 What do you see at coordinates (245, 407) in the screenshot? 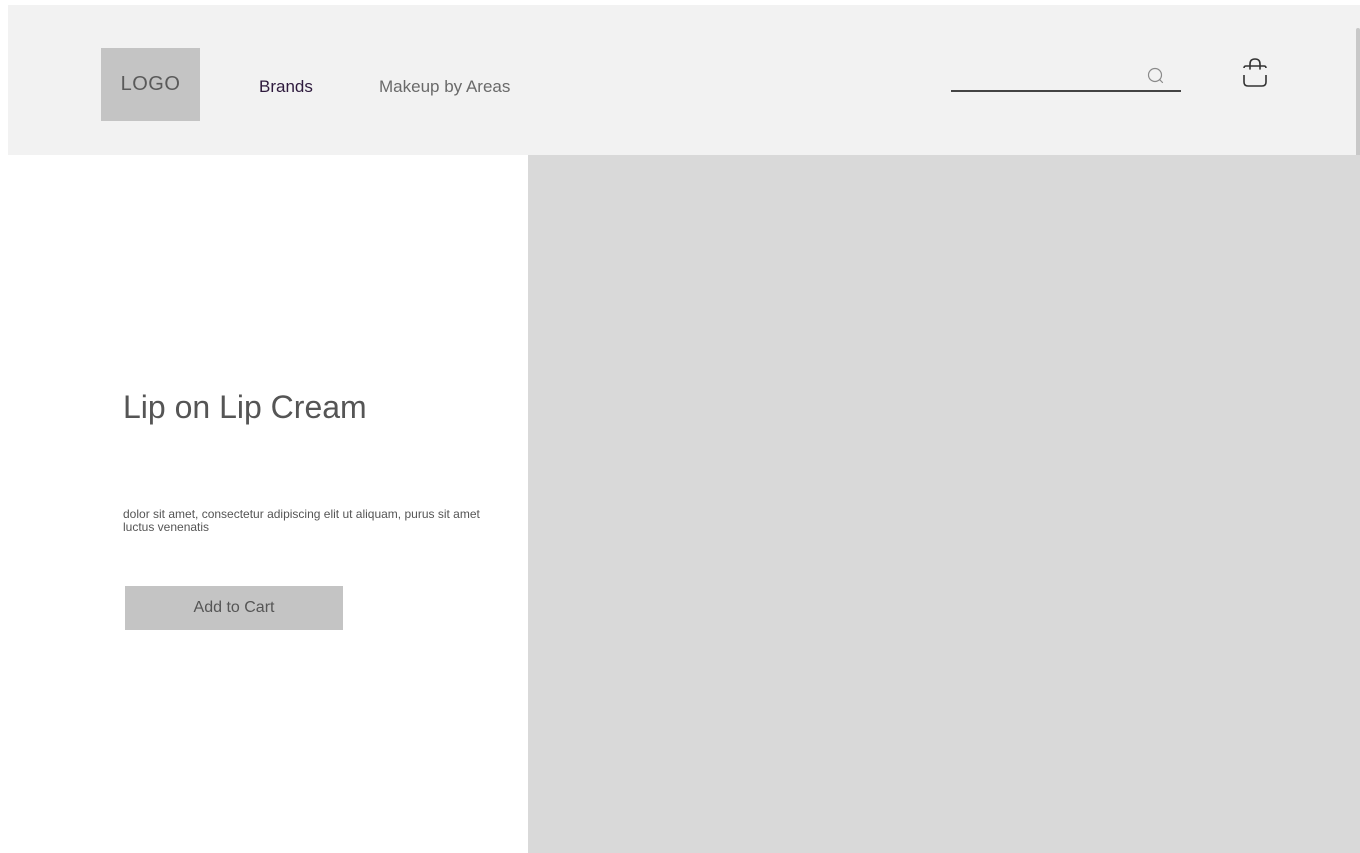
I see `product-title: Lip on Lip Cream` at bounding box center [245, 407].